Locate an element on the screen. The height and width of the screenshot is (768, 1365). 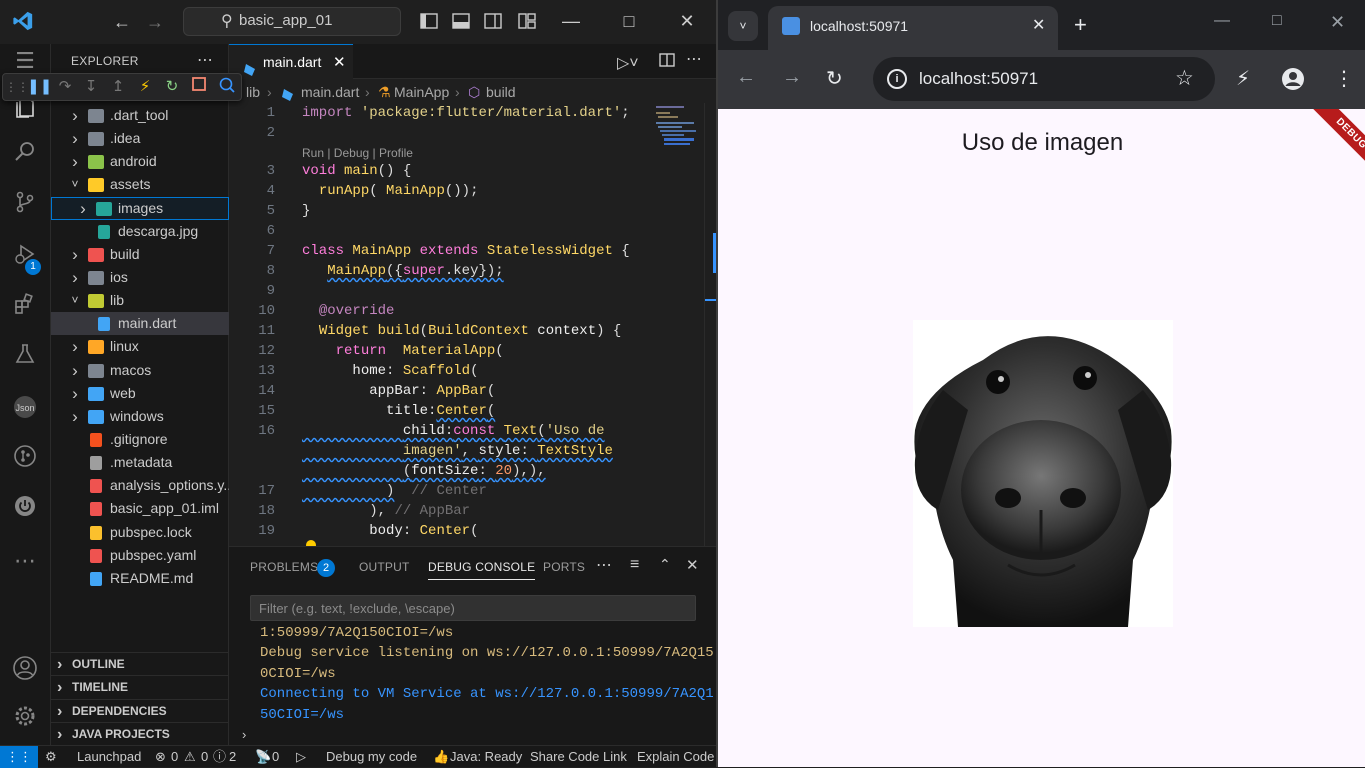
site-info-icon: i is located at coordinates (897, 79).